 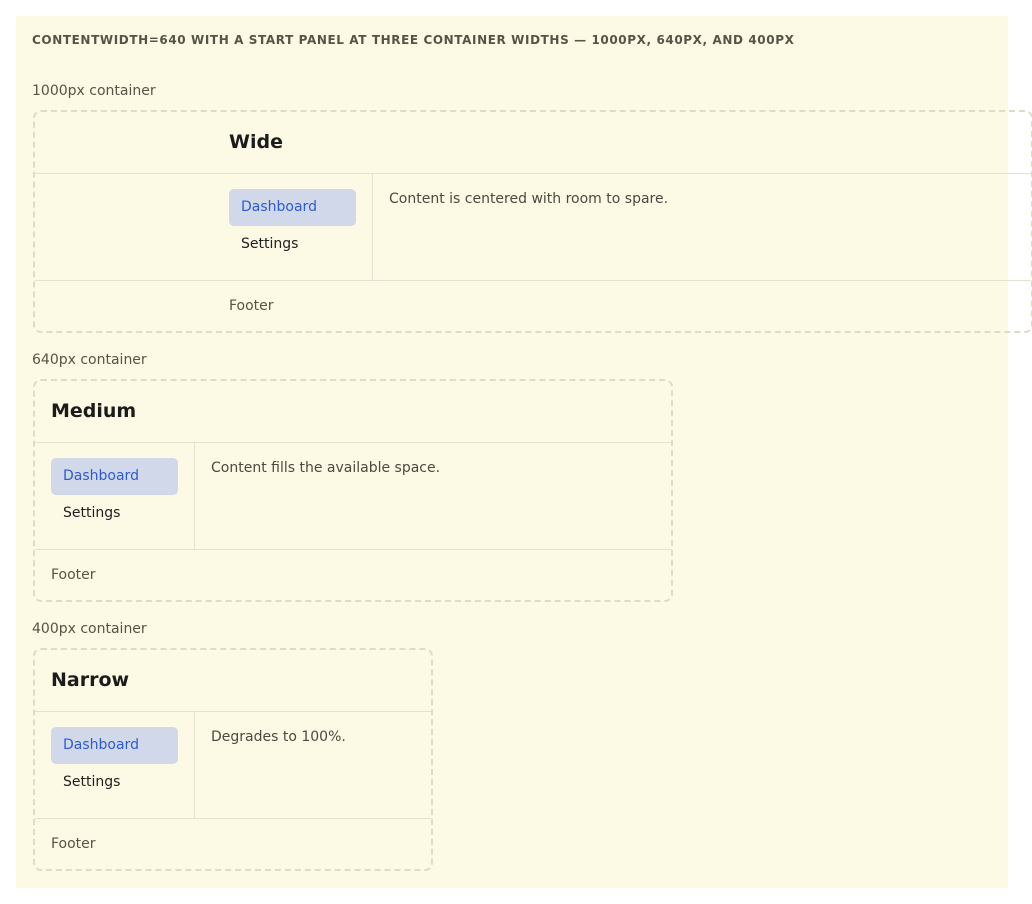 What do you see at coordinates (233, 765) in the screenshot?
I see `app-body: Dashboard Settings Degrades to 100%.` at bounding box center [233, 765].